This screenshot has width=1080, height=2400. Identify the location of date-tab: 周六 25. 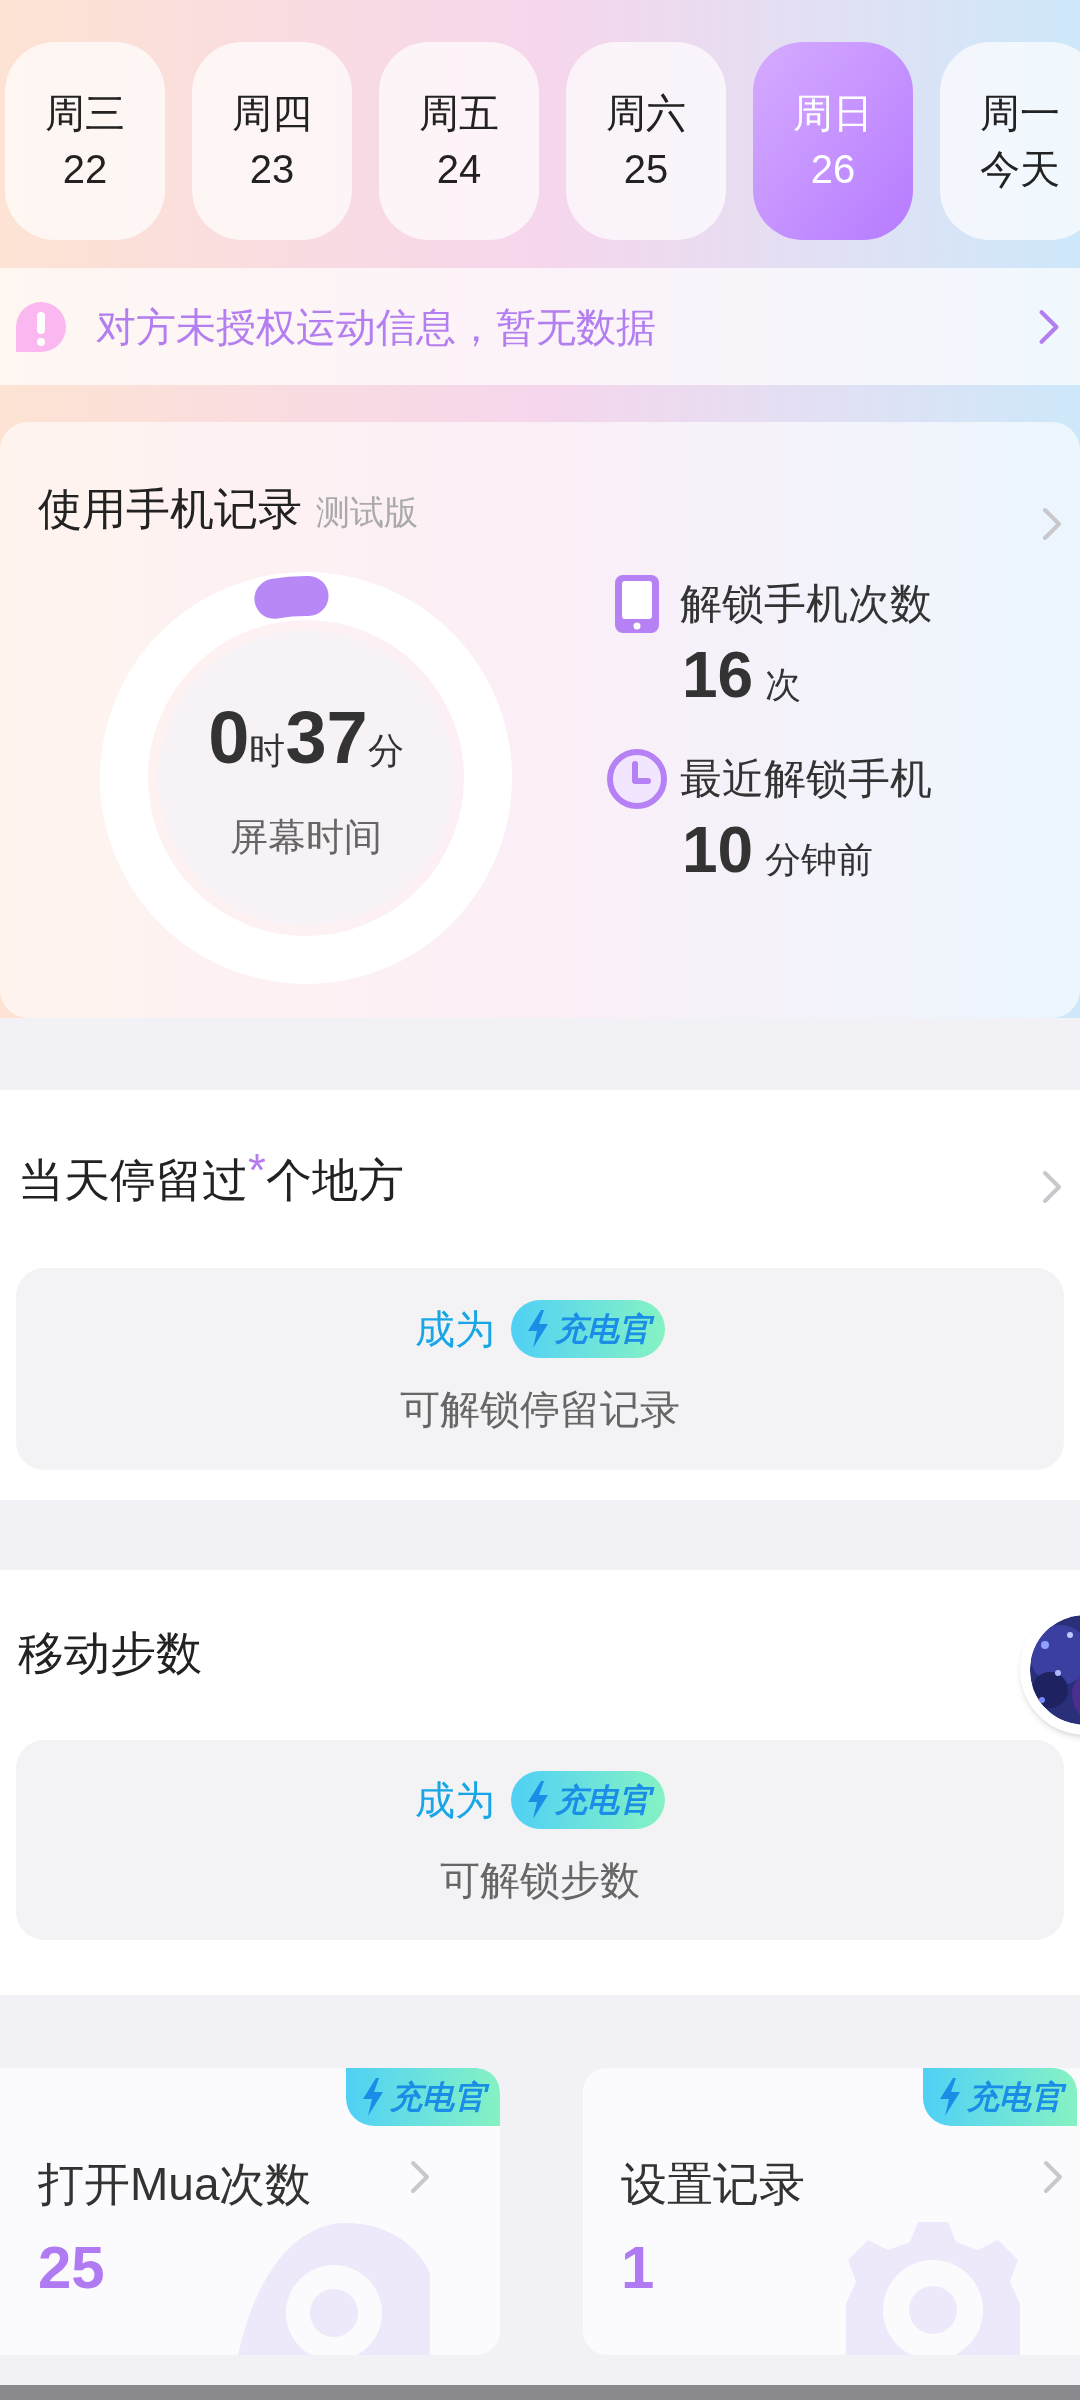
(646, 141).